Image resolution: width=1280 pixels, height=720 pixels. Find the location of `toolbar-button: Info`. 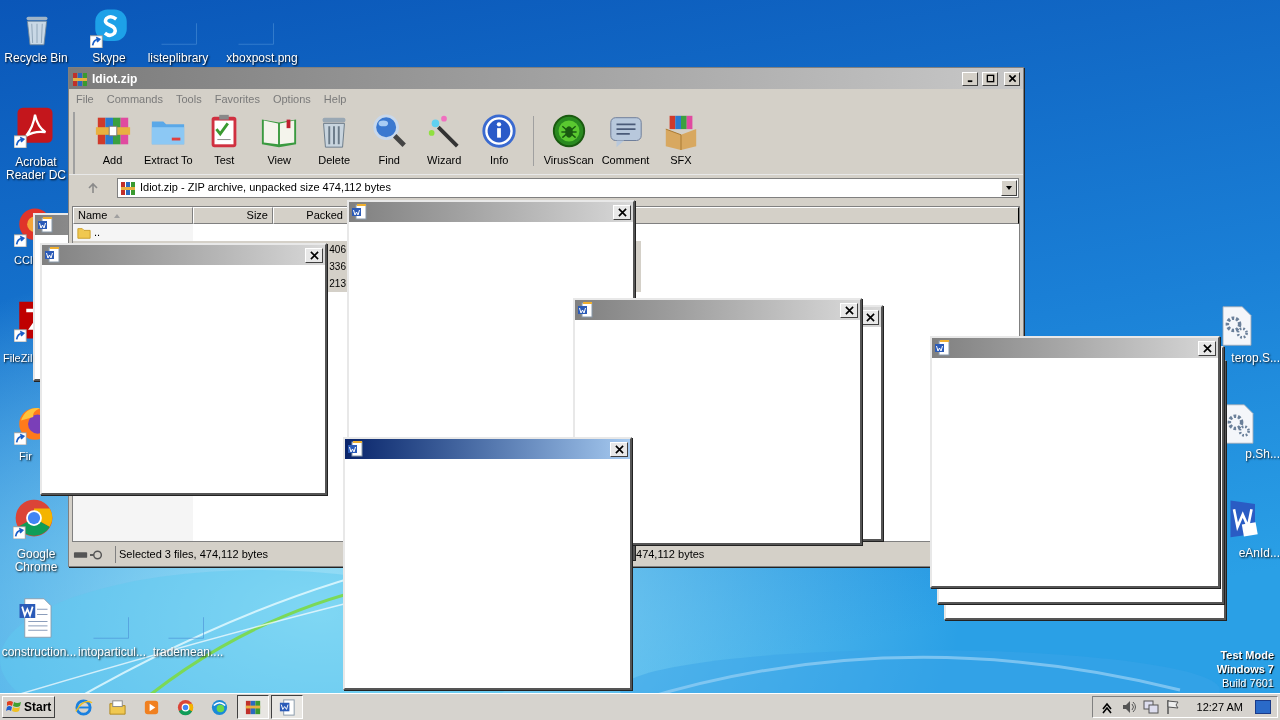

toolbar-button: Info is located at coordinates (499, 140).